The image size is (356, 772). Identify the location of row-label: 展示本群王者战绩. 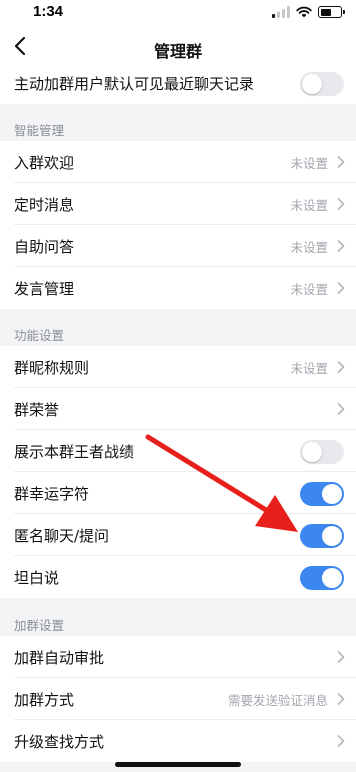
(74, 451).